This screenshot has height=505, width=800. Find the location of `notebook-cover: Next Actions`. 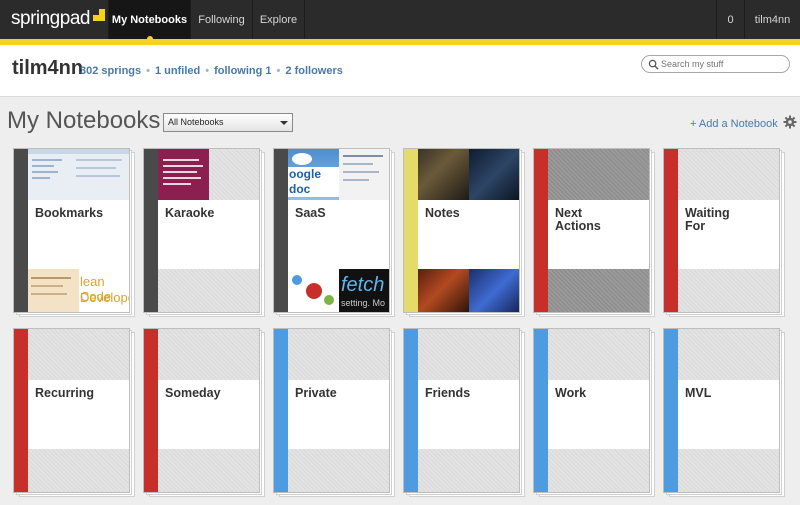

notebook-cover: Next Actions is located at coordinates (591, 230).